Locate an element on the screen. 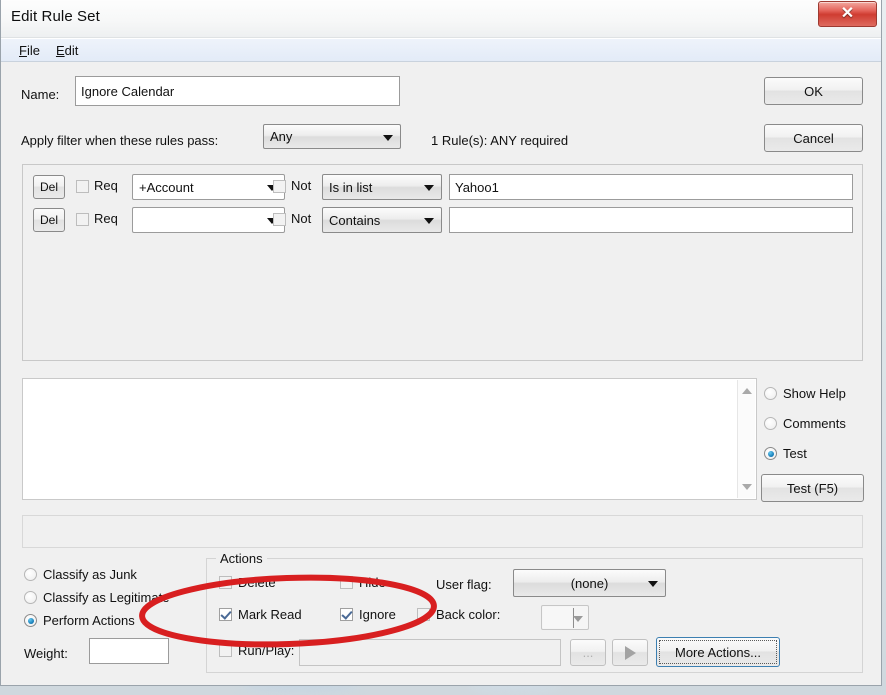 Image resolution: width=886 pixels, height=695 pixels. back-color-picker is located at coordinates (565, 617).